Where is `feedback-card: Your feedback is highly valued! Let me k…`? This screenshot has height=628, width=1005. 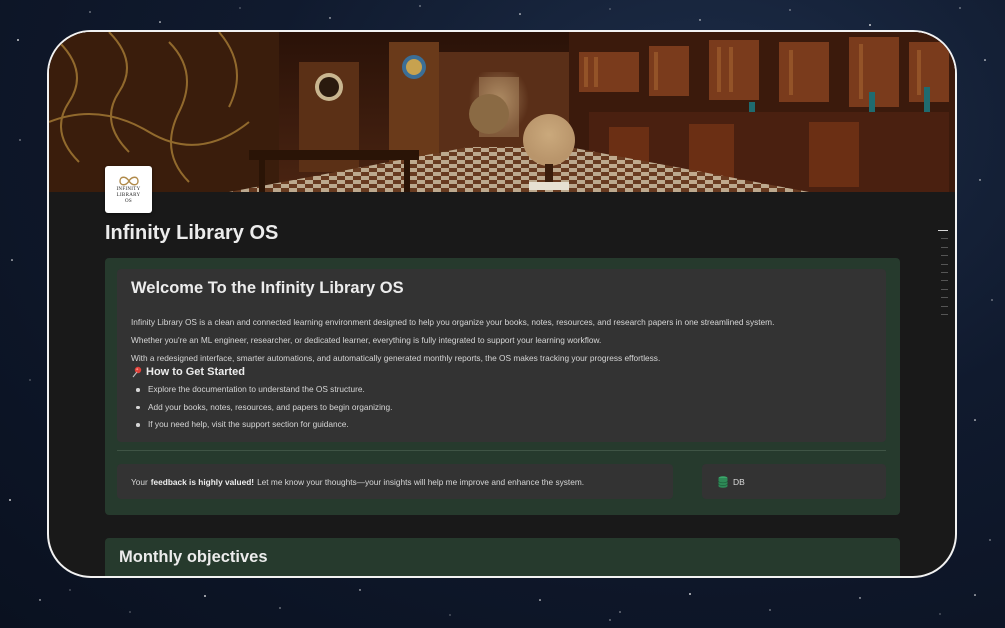
feedback-card: Your feedback is highly valued! Let me k… is located at coordinates (395, 481).